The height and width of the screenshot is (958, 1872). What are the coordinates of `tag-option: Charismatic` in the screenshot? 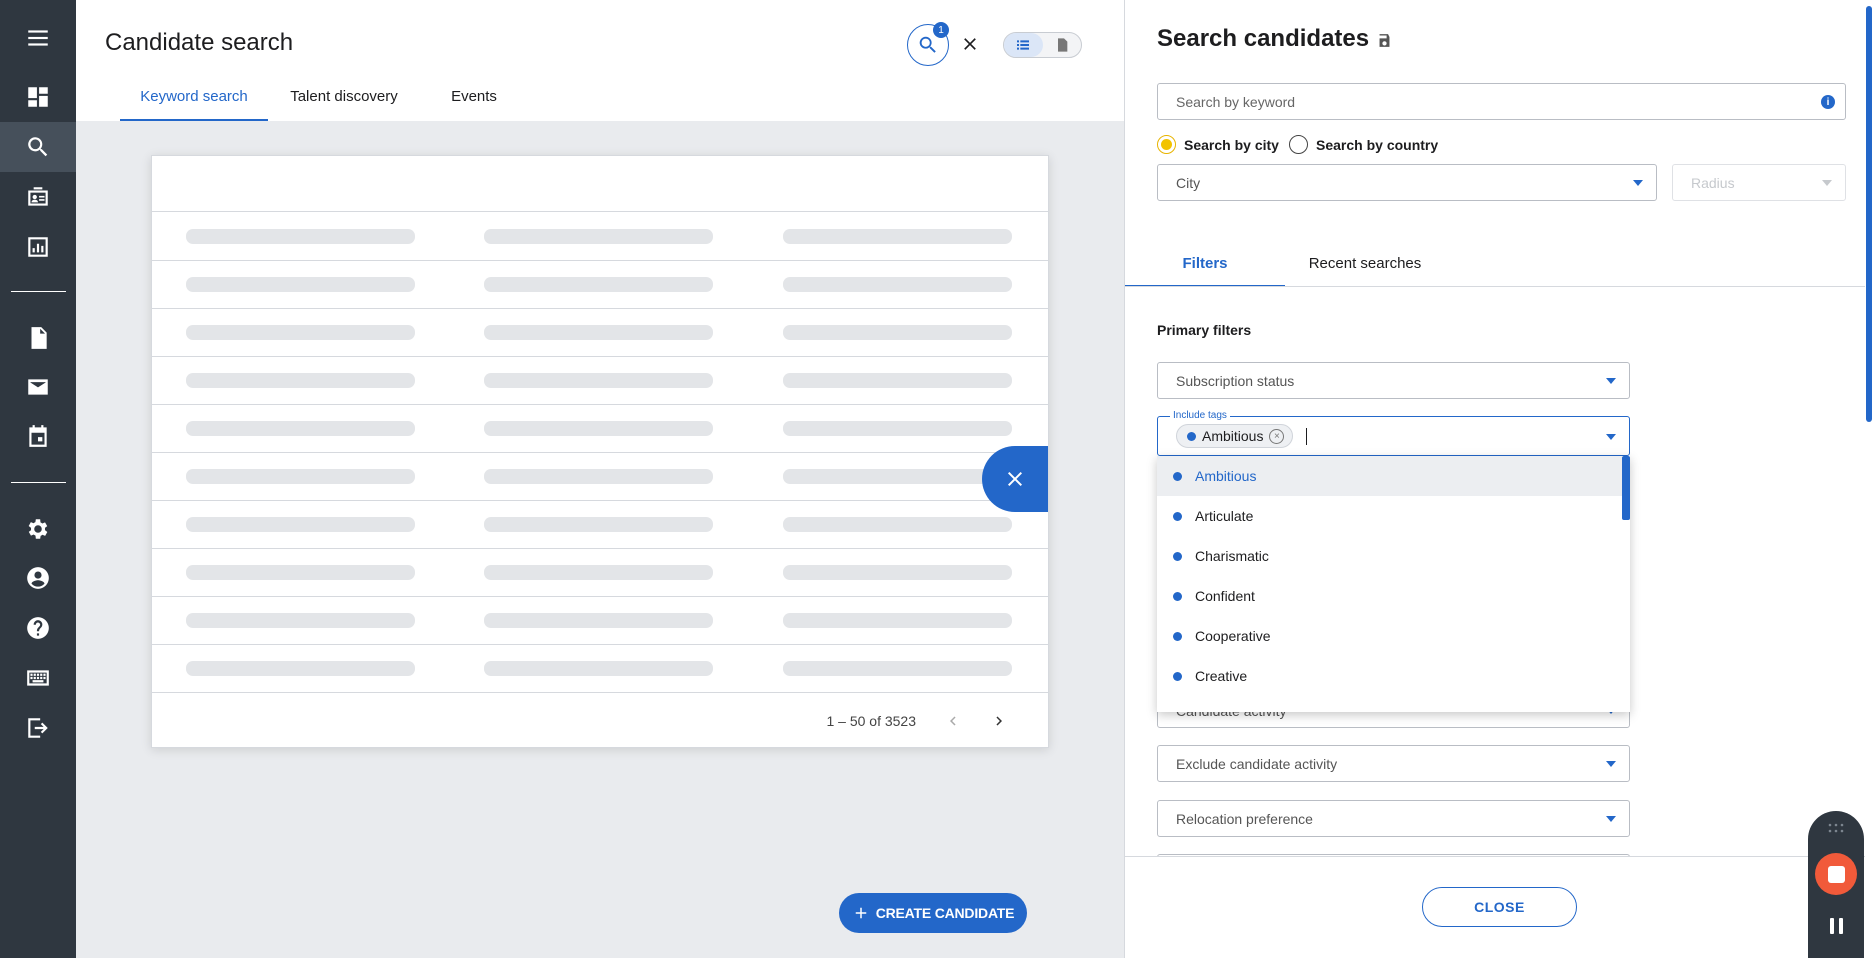 It's located at (1389, 556).